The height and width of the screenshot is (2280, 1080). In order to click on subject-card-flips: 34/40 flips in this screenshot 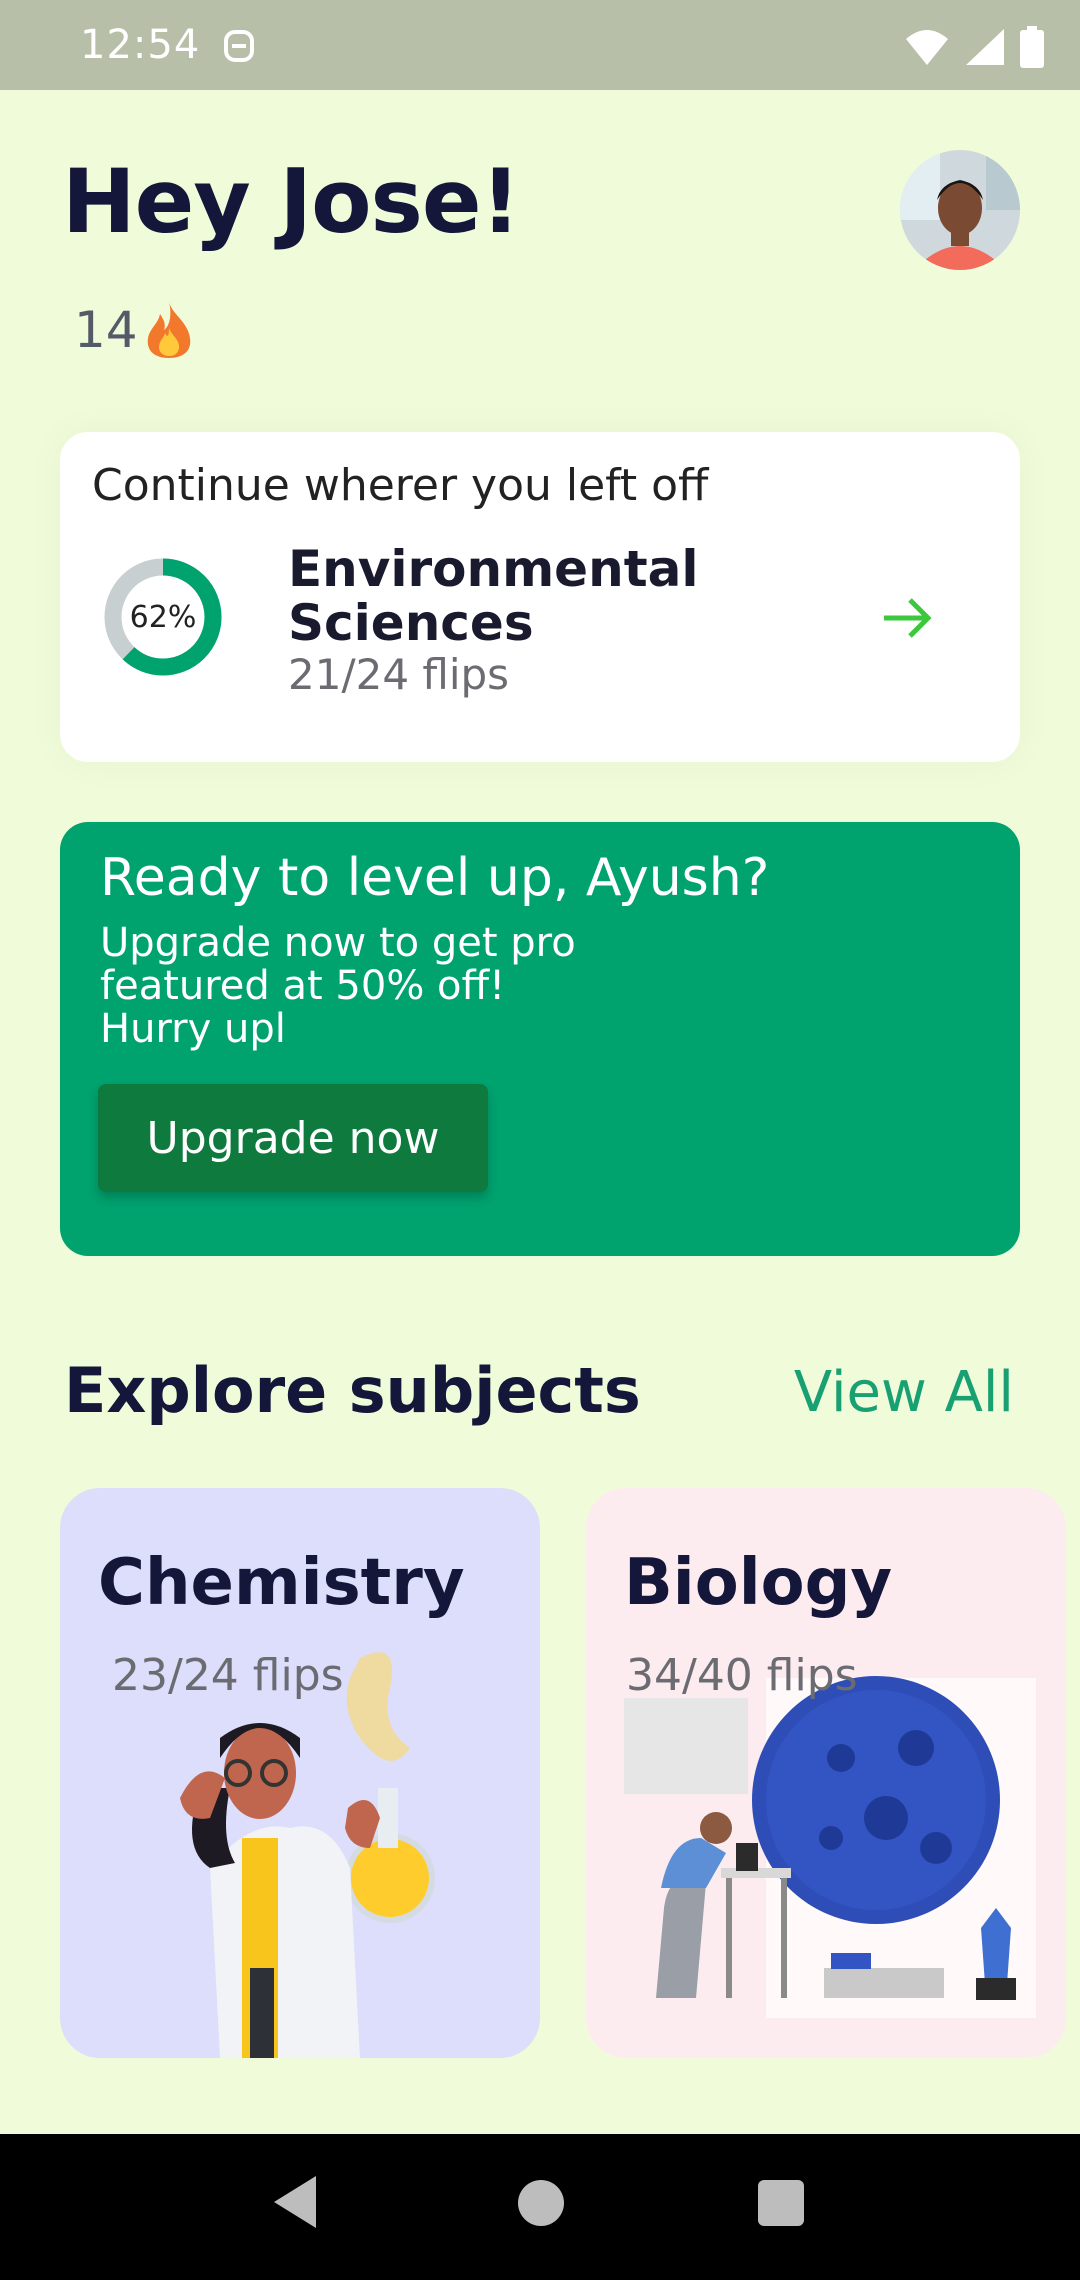, I will do `click(742, 1675)`.